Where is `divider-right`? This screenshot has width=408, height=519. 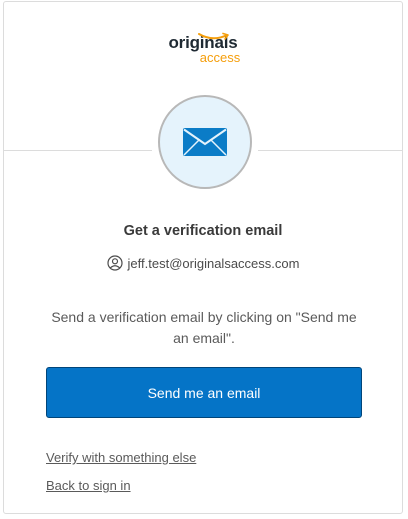
divider-right is located at coordinates (330, 150).